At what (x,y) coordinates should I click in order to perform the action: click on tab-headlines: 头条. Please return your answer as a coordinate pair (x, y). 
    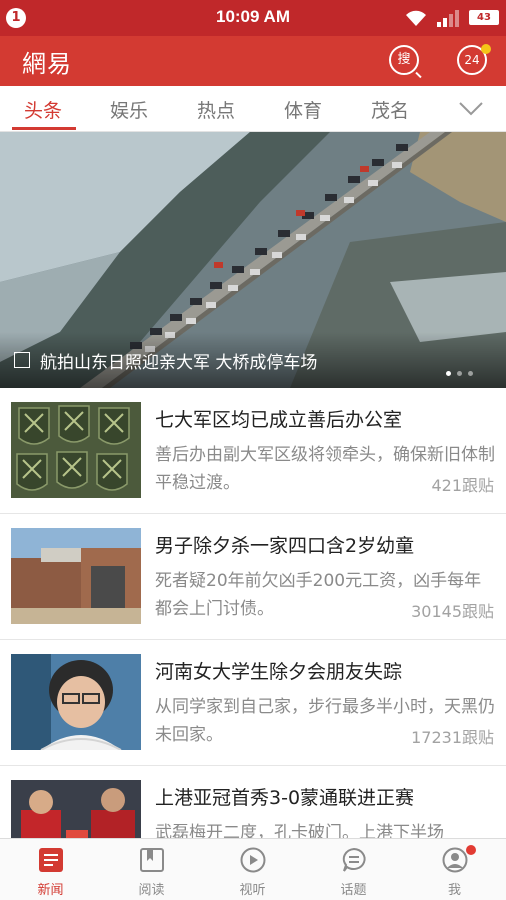
    Looking at the image, I should click on (43, 109).